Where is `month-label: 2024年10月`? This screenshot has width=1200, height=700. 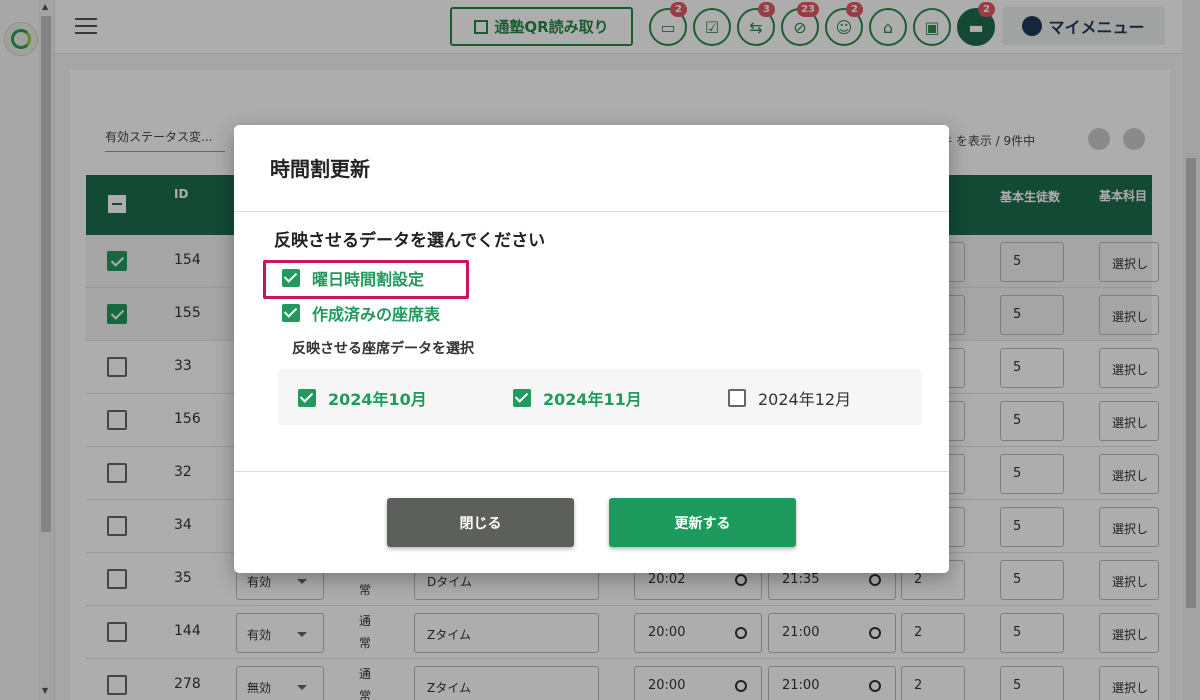 month-label: 2024年10月 is located at coordinates (377, 399).